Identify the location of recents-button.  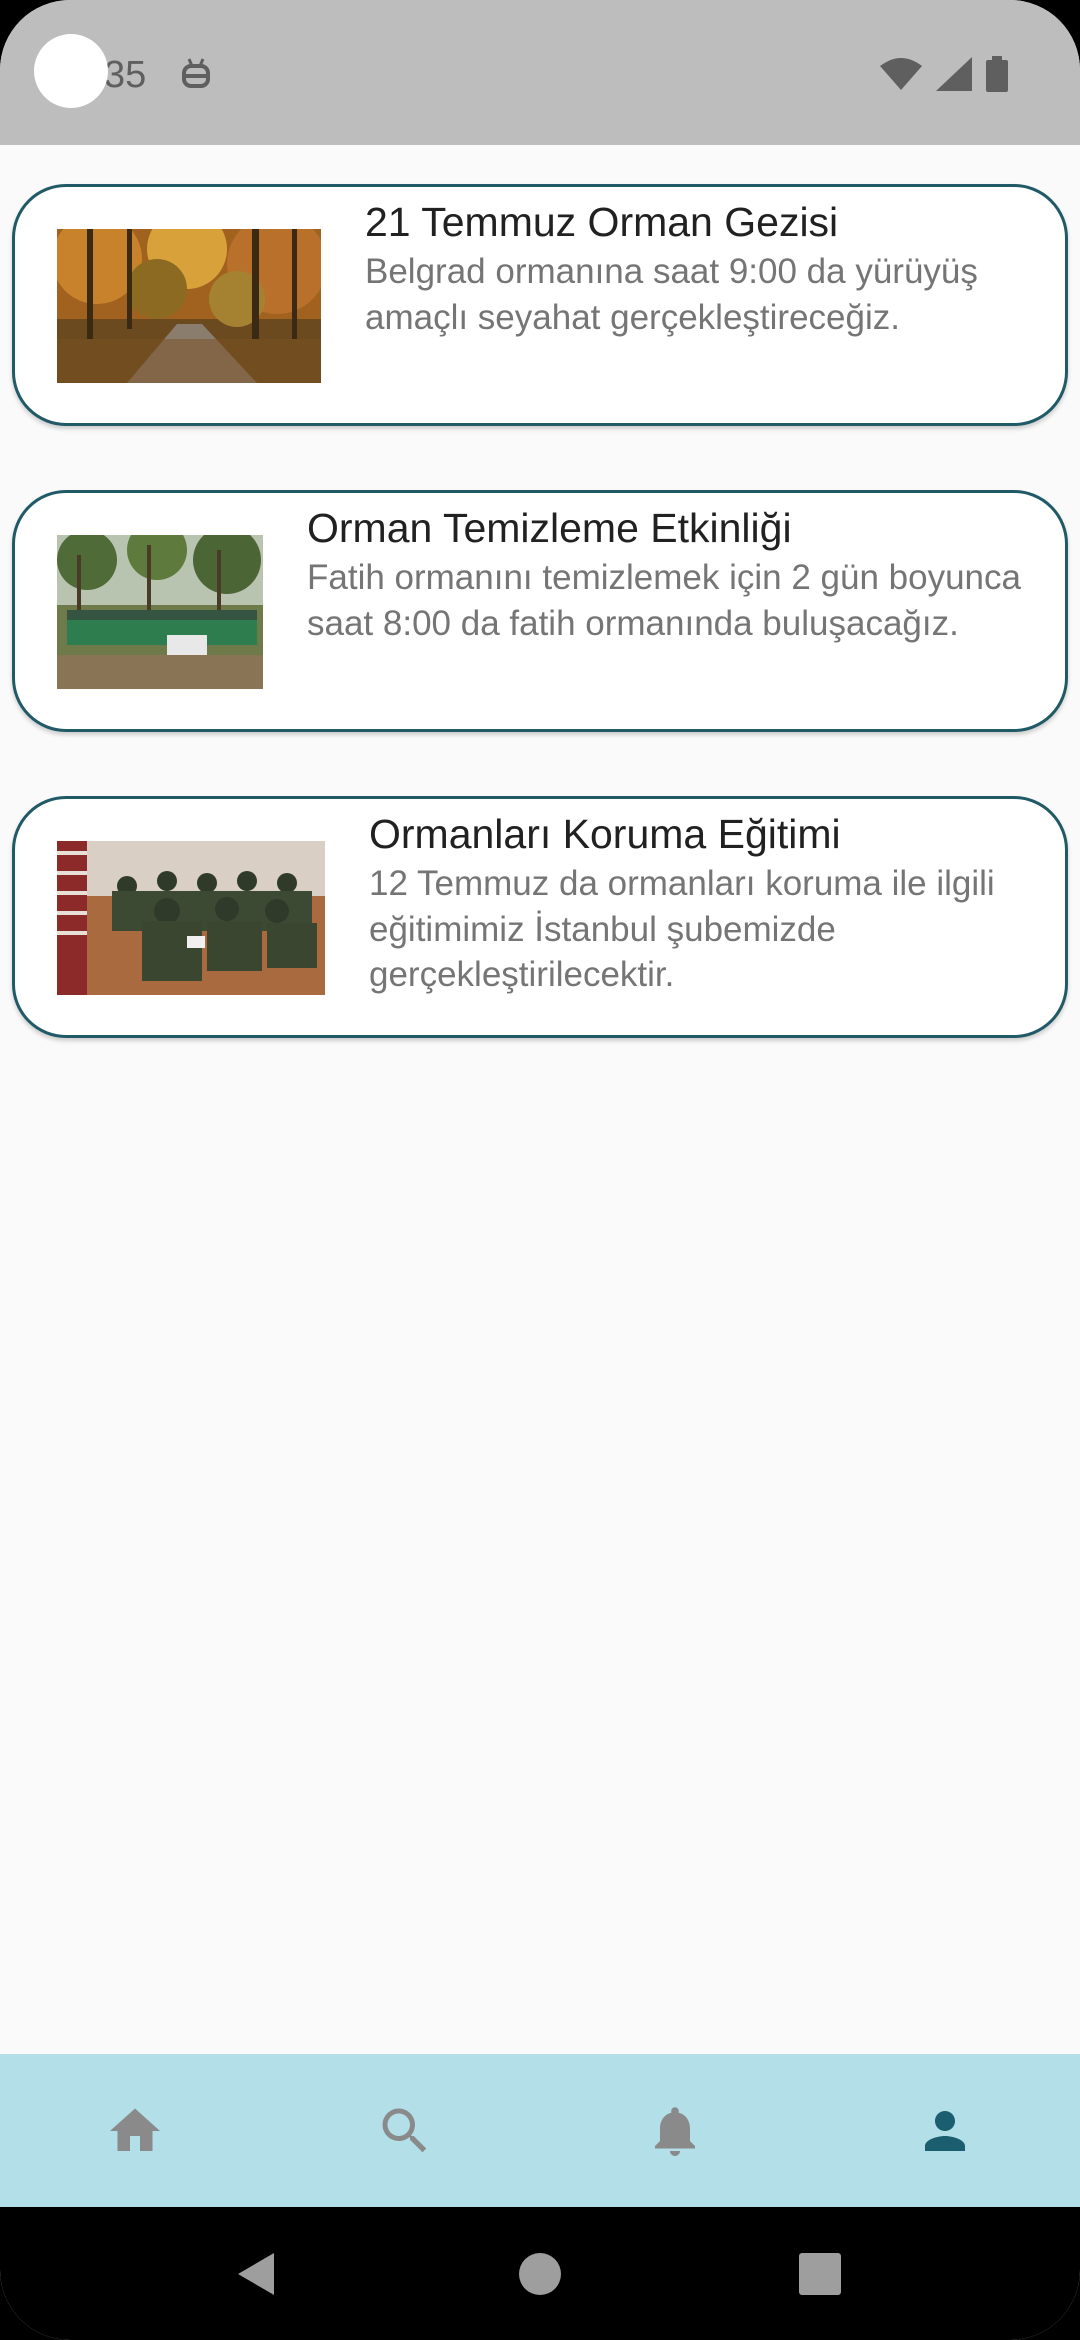
(820, 2273).